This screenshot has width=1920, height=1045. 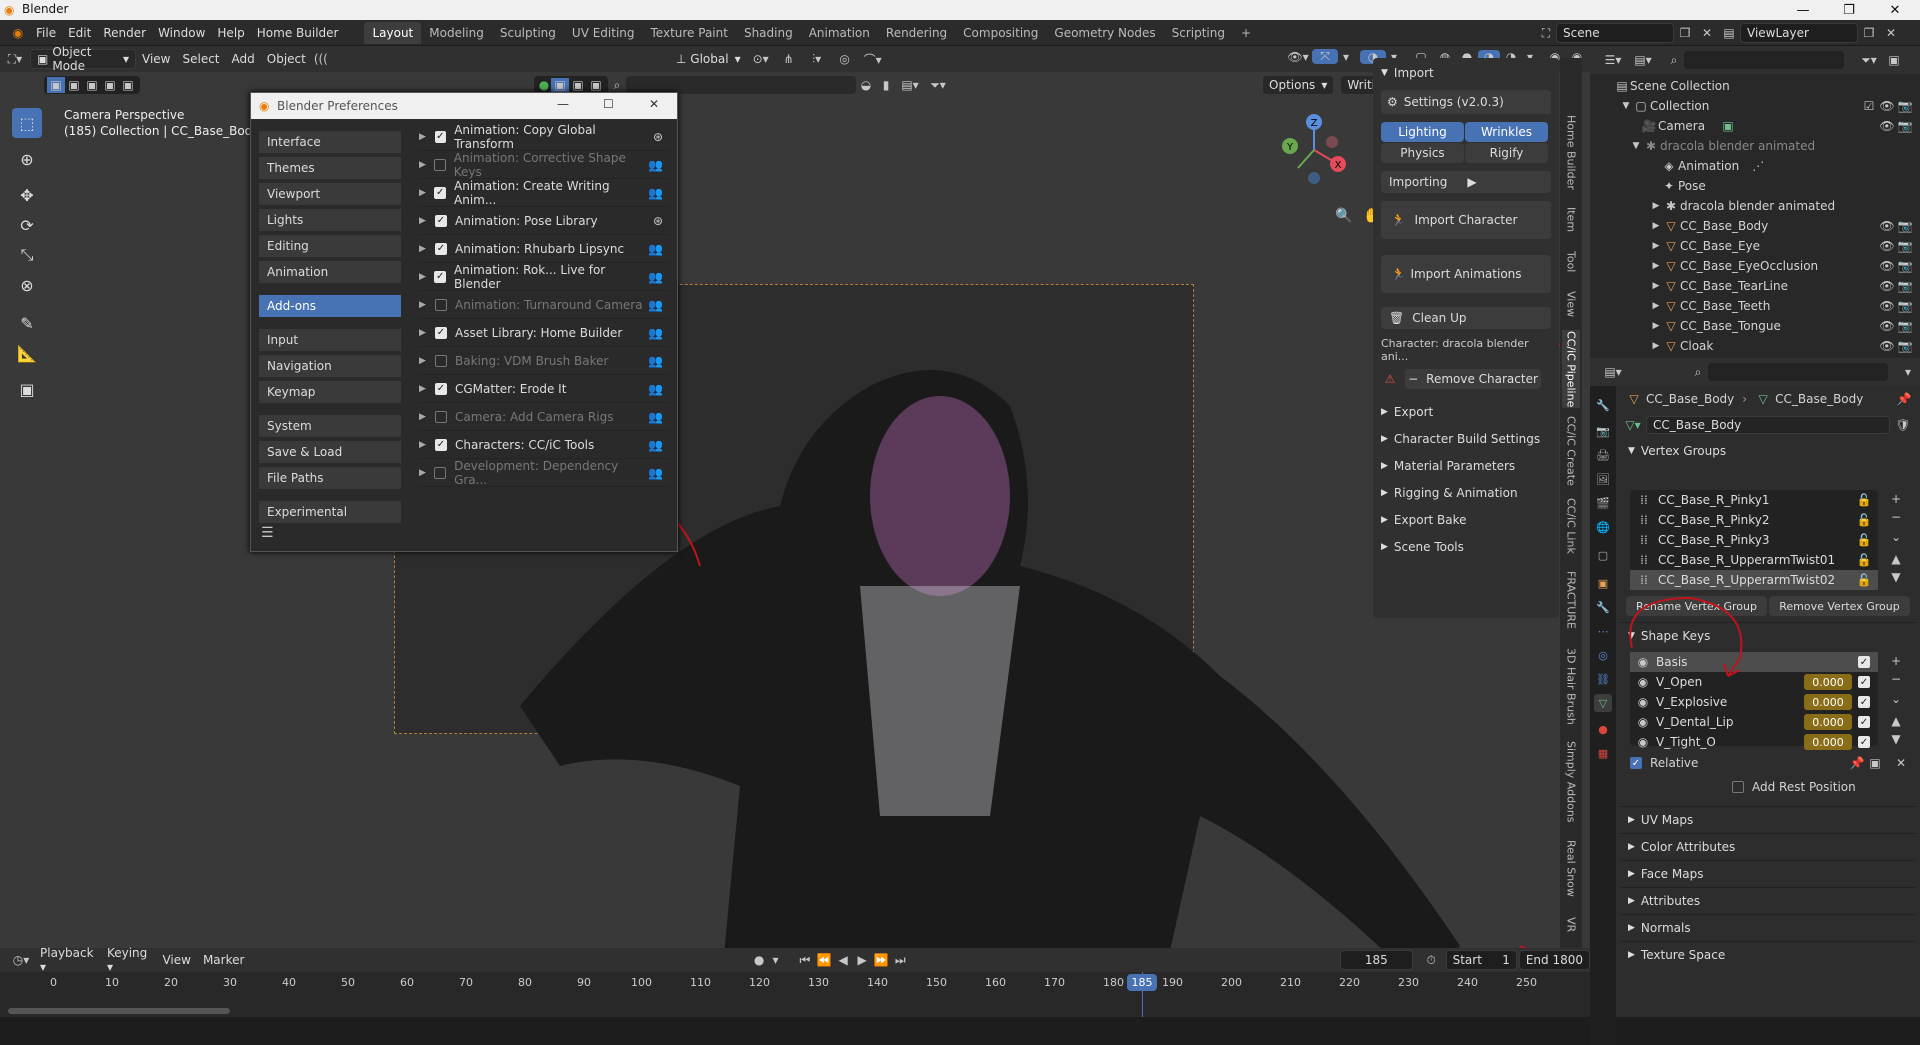 What do you see at coordinates (1000, 33) in the screenshot?
I see `tab-compositing: Compositing` at bounding box center [1000, 33].